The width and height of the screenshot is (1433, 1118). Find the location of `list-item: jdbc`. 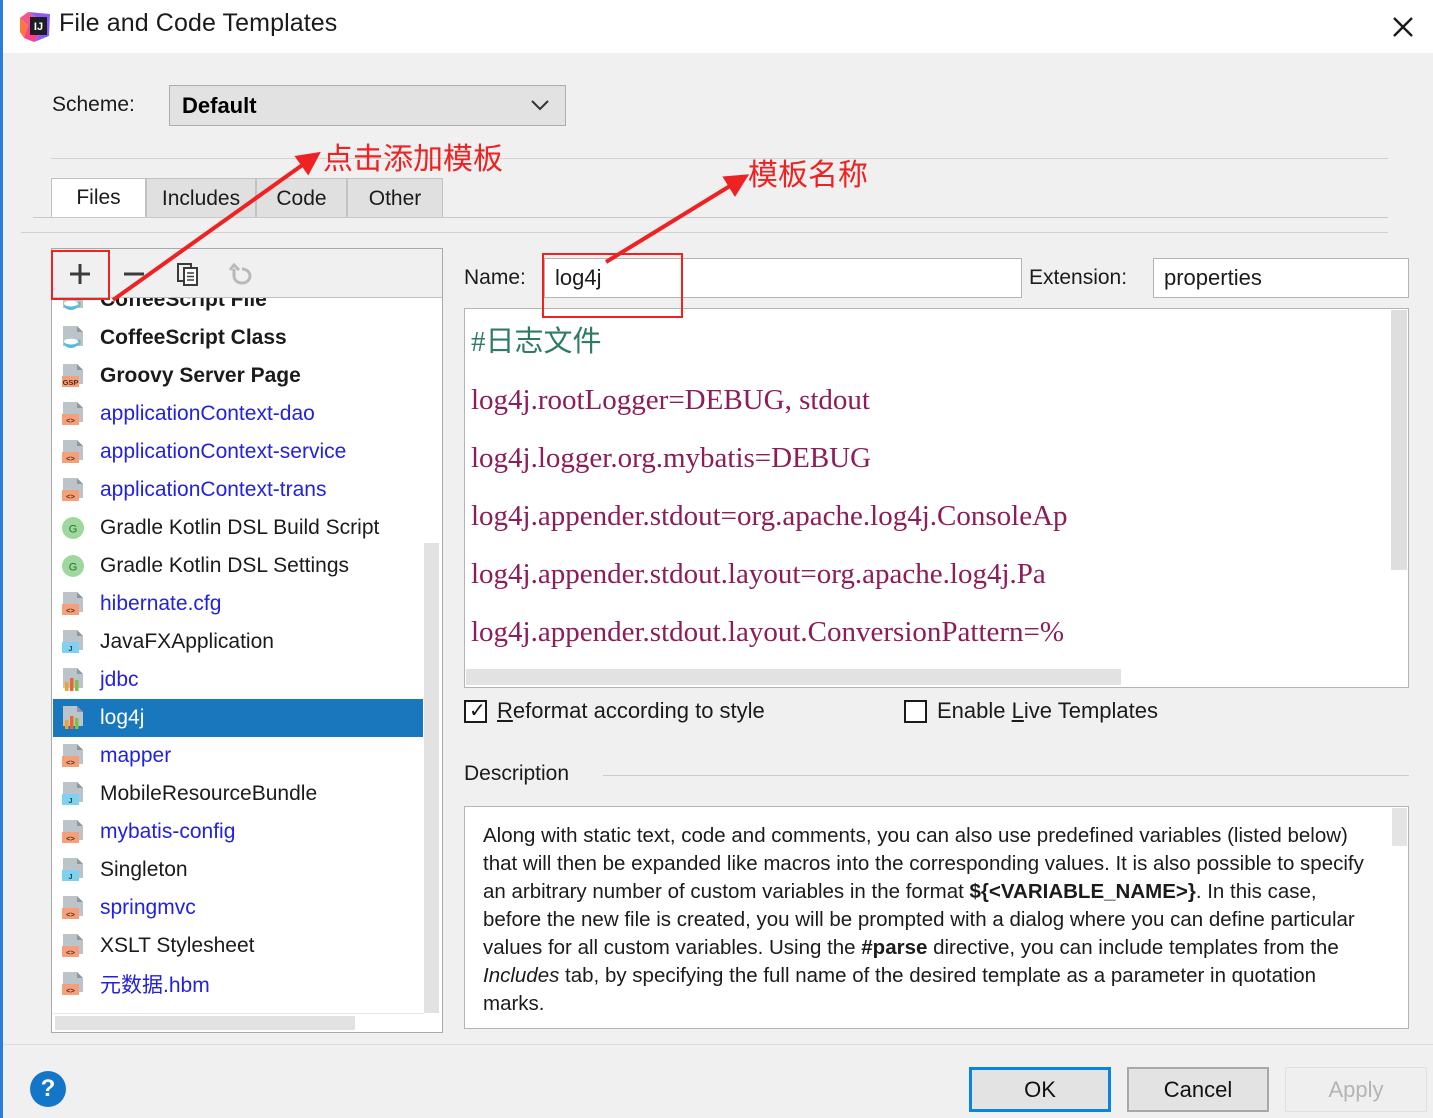

list-item: jdbc is located at coordinates (238, 680).